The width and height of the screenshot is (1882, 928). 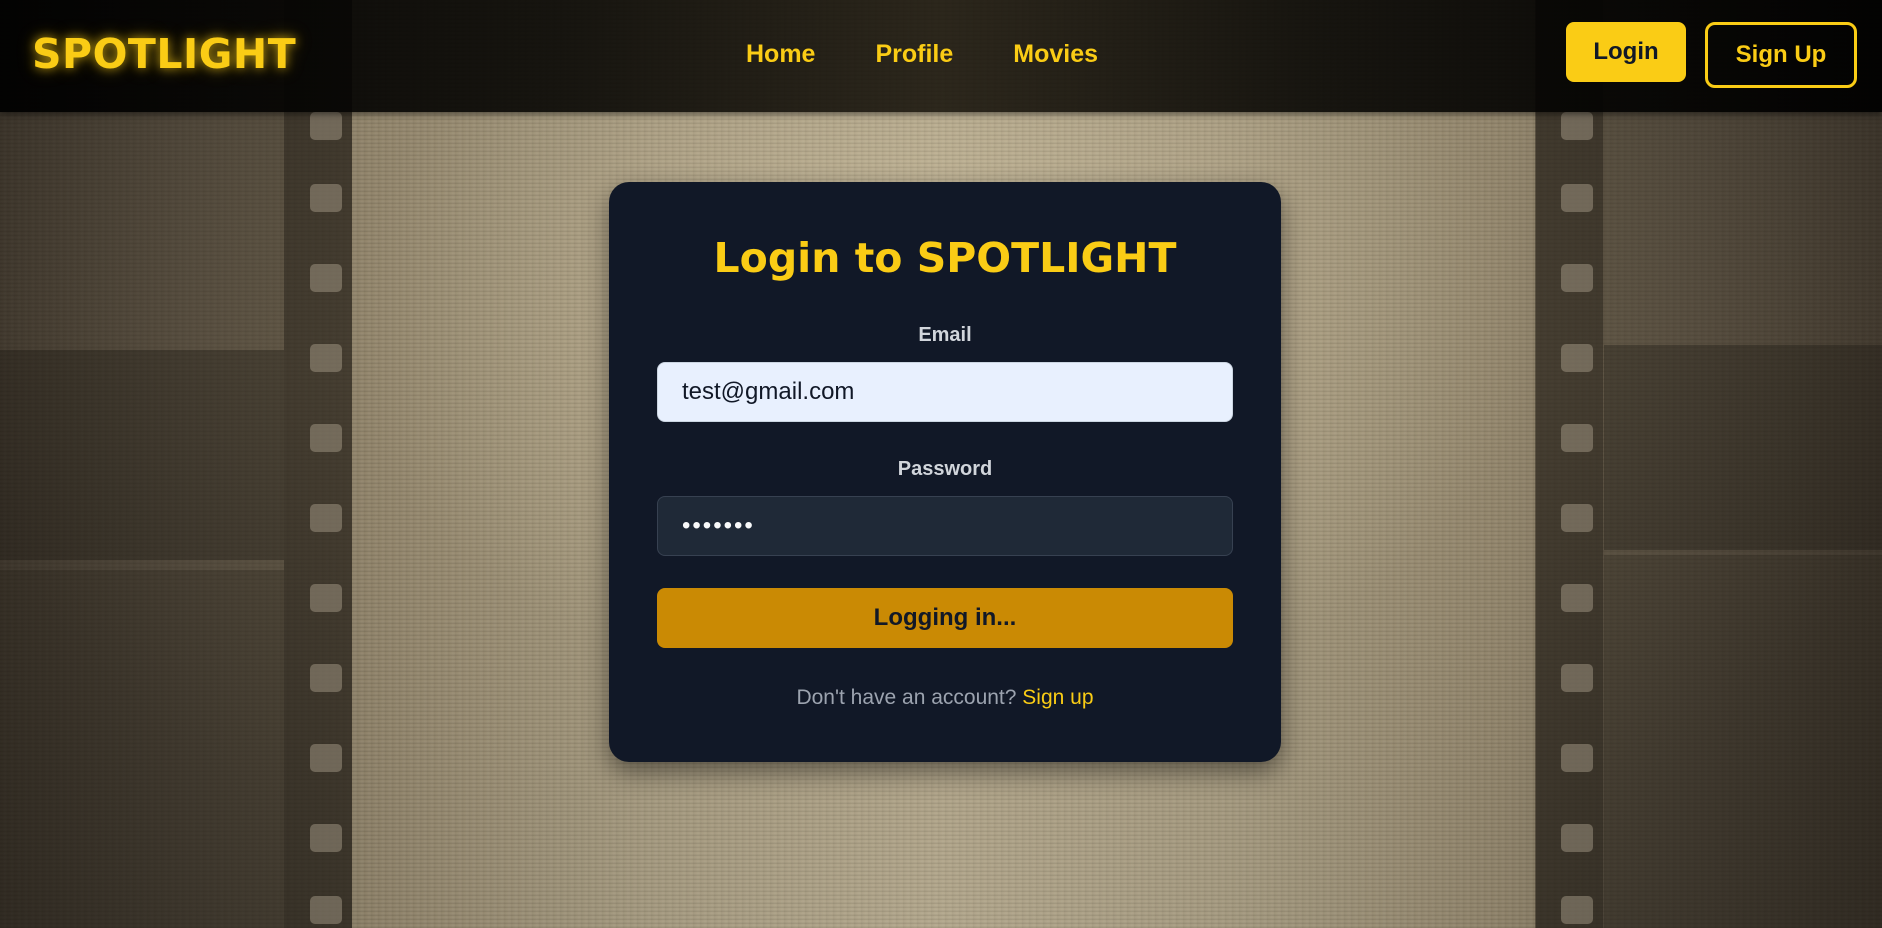 What do you see at coordinates (906, 697) in the screenshot?
I see `signup-prompt-text: Don't have an account?` at bounding box center [906, 697].